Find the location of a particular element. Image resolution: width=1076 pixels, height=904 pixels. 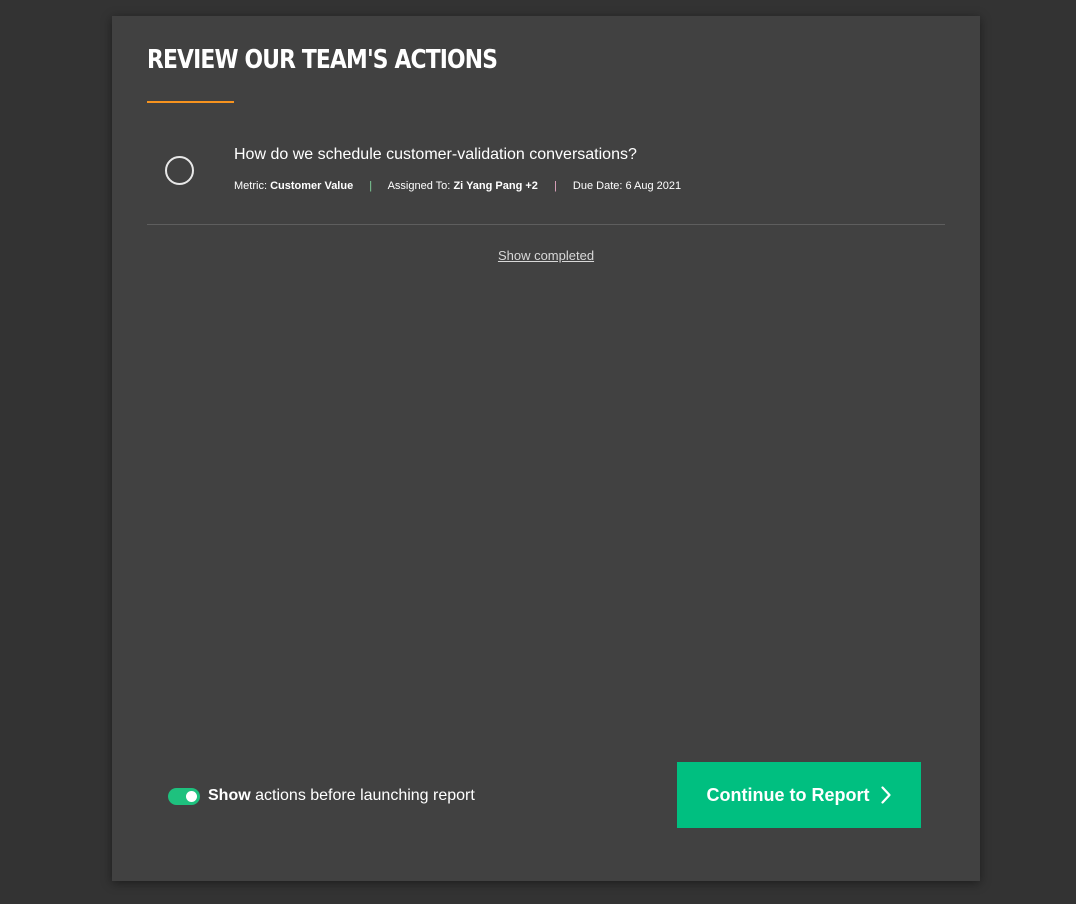

show-actions-toggle-row: Show actions before launching report is located at coordinates (321, 796).